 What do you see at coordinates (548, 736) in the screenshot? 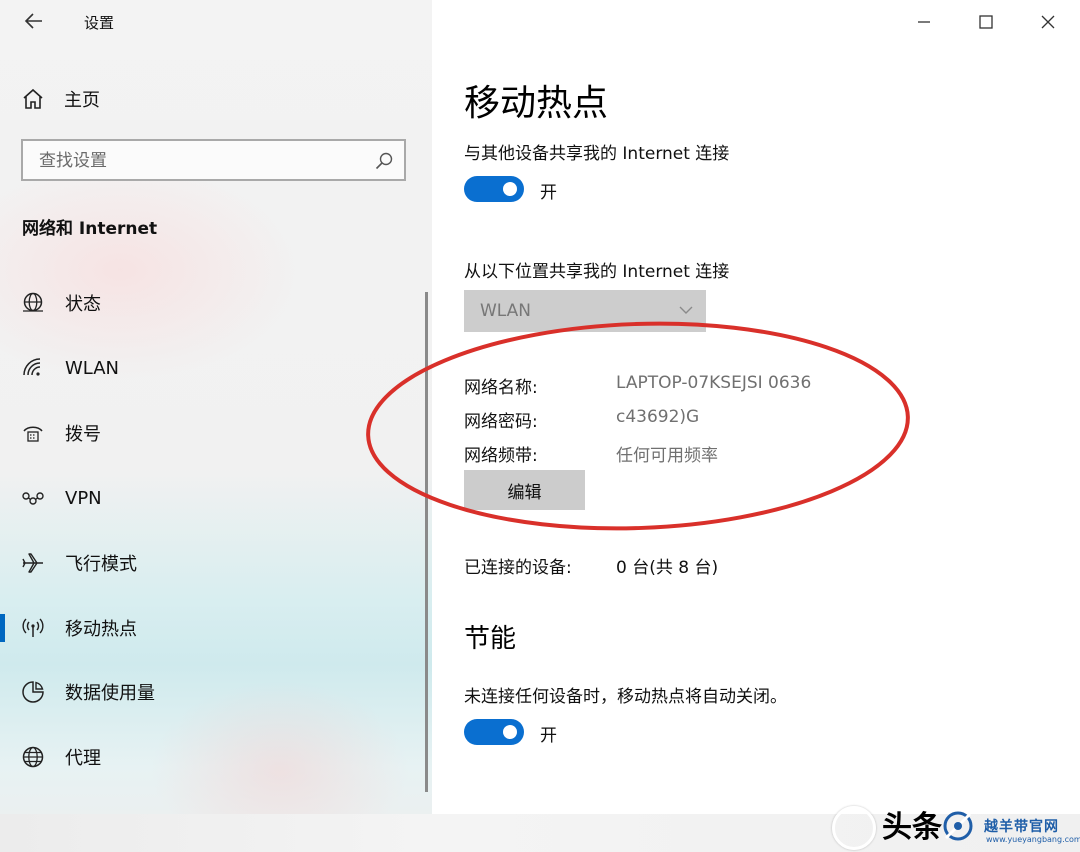
I see `power-toggle-state: 开` at bounding box center [548, 736].